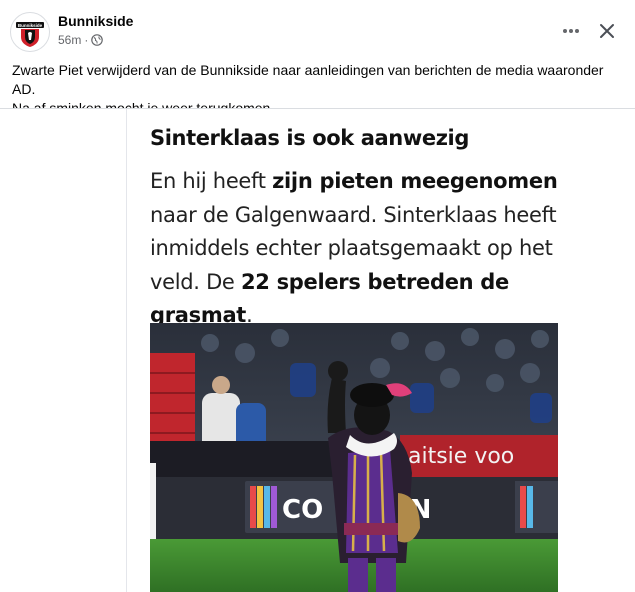 The image size is (635, 592). I want to click on costumed-figure, so click(373, 476).